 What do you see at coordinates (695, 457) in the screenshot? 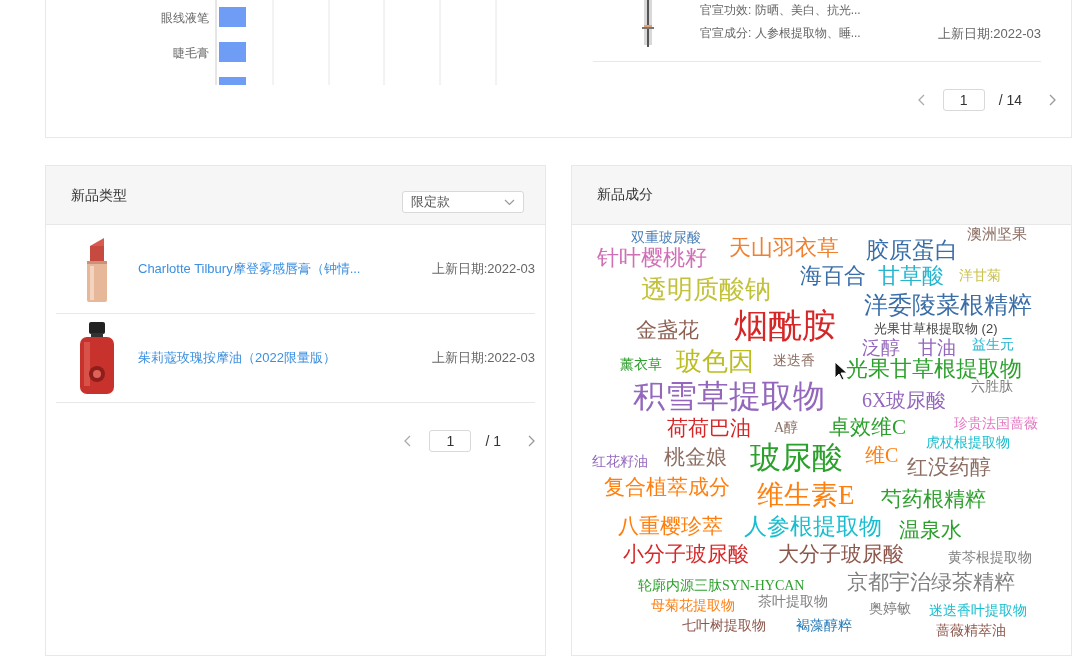
I see `word-cloud-term: 桃金娘` at bounding box center [695, 457].